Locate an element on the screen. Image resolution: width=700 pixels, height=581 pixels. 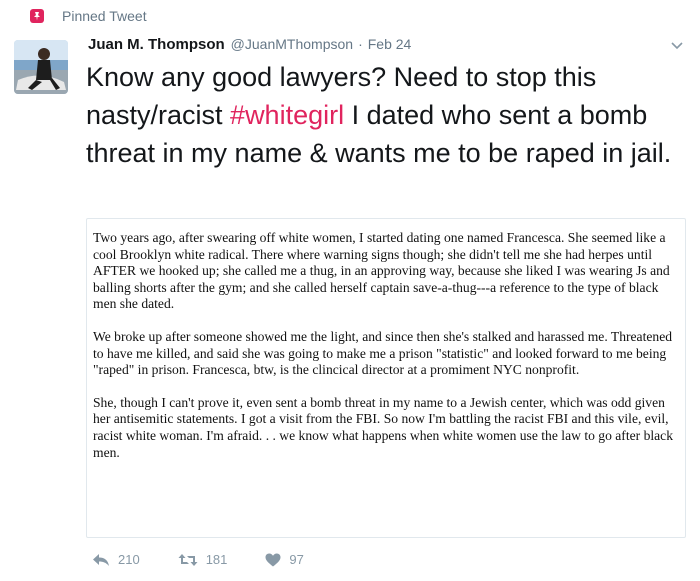
pinned-indicator: Pinned Tweet is located at coordinates (88, 16).